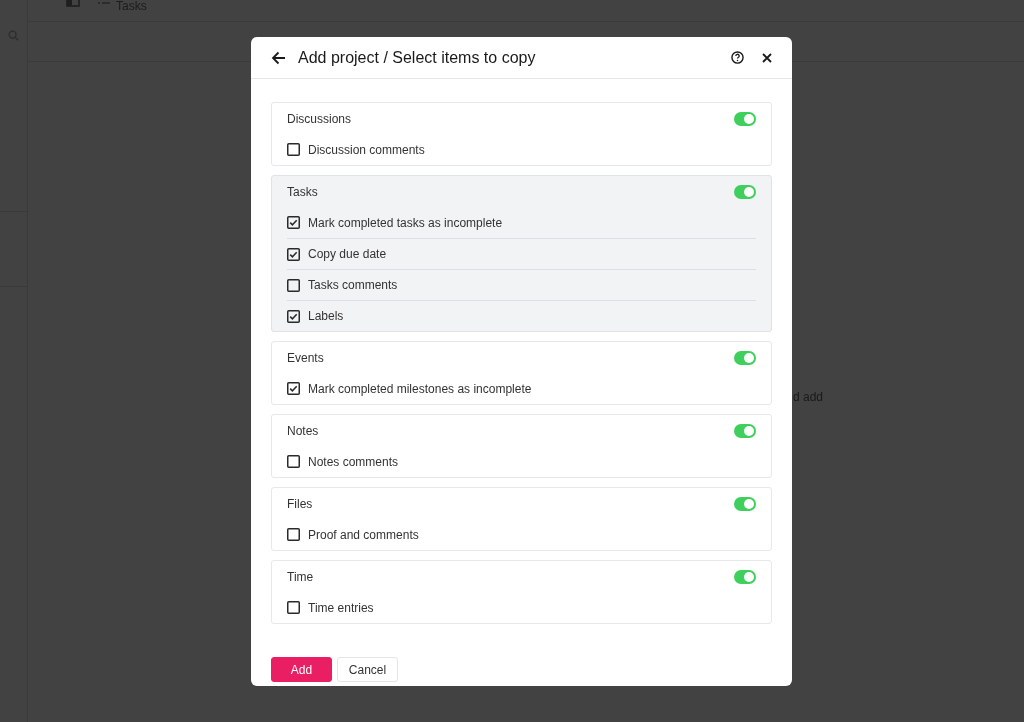 This screenshot has width=1024, height=722. Describe the element at coordinates (367, 669) in the screenshot. I see `cancel-button: Cancel` at that location.